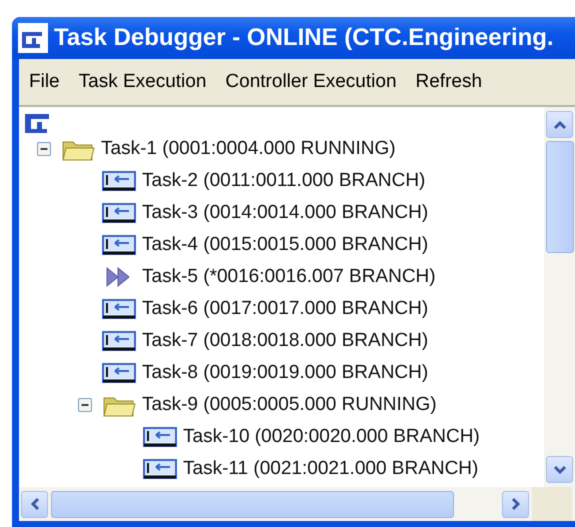 Image resolution: width=575 pixels, height=527 pixels. I want to click on scrollbar-corner, so click(552, 504).